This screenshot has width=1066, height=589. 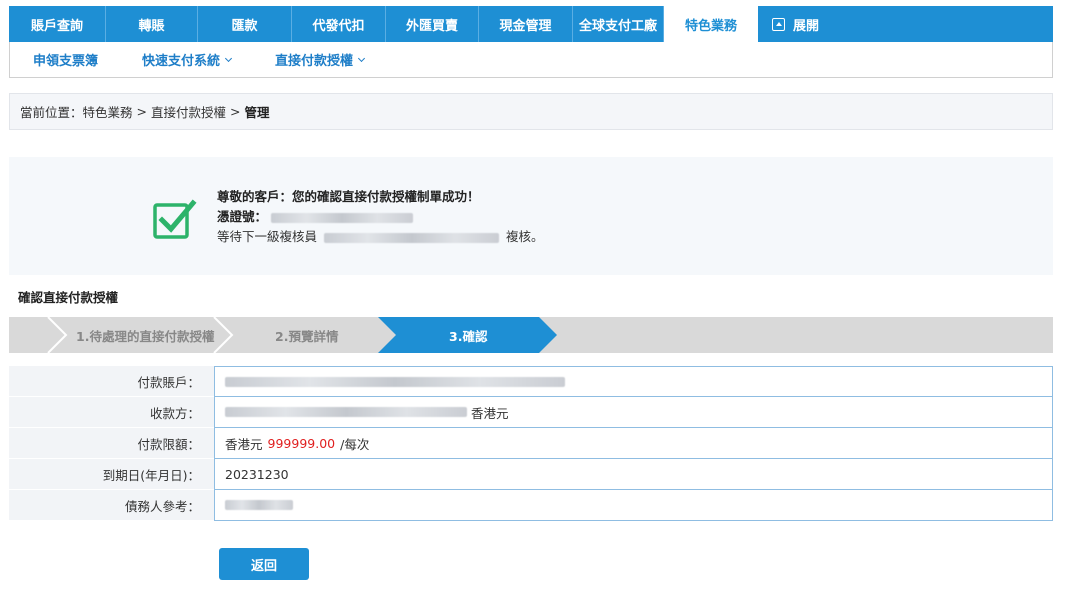 I want to click on limit-label: 付款限額：, so click(x=111, y=443).